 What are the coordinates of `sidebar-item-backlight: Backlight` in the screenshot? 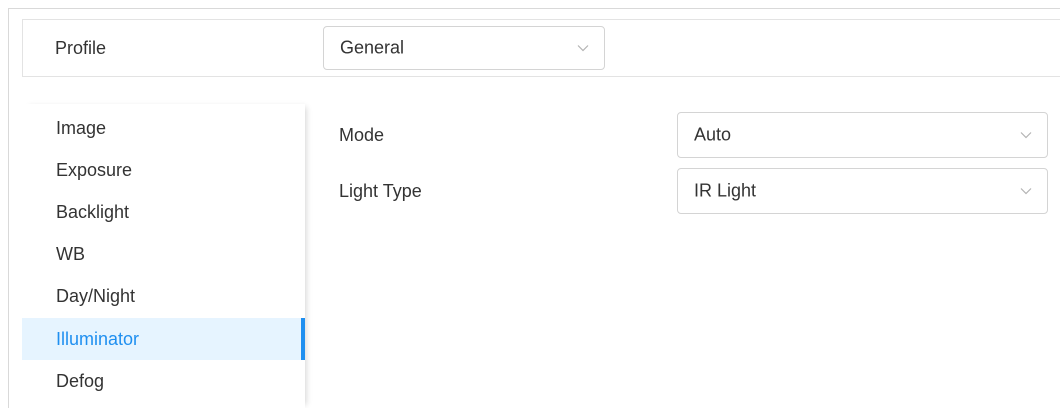 It's located at (163, 212).